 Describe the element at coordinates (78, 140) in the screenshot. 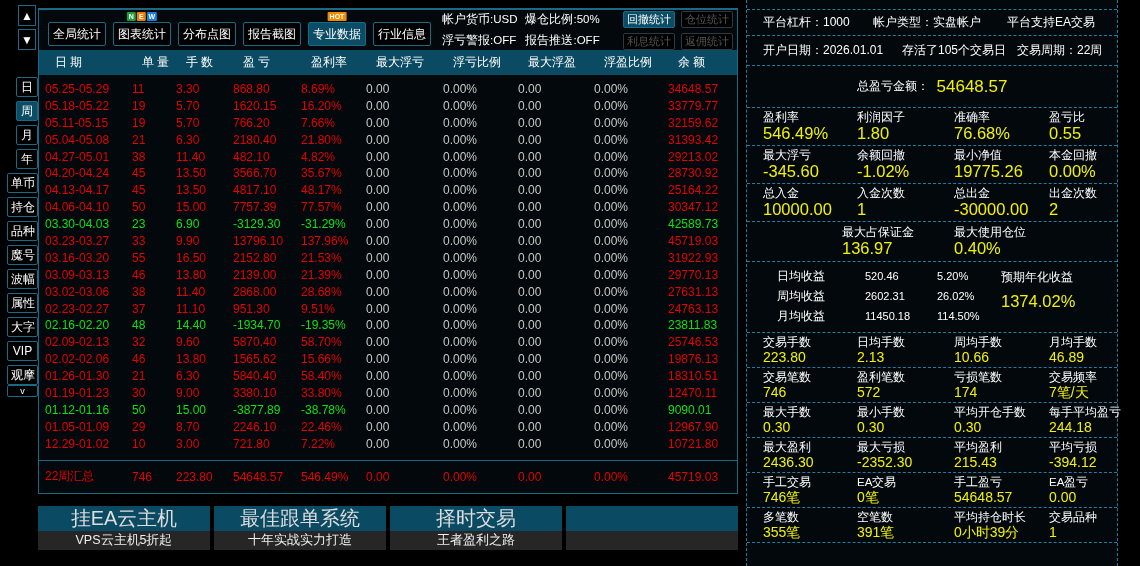

I see `table-cell-text: 05.04-05.08` at that location.